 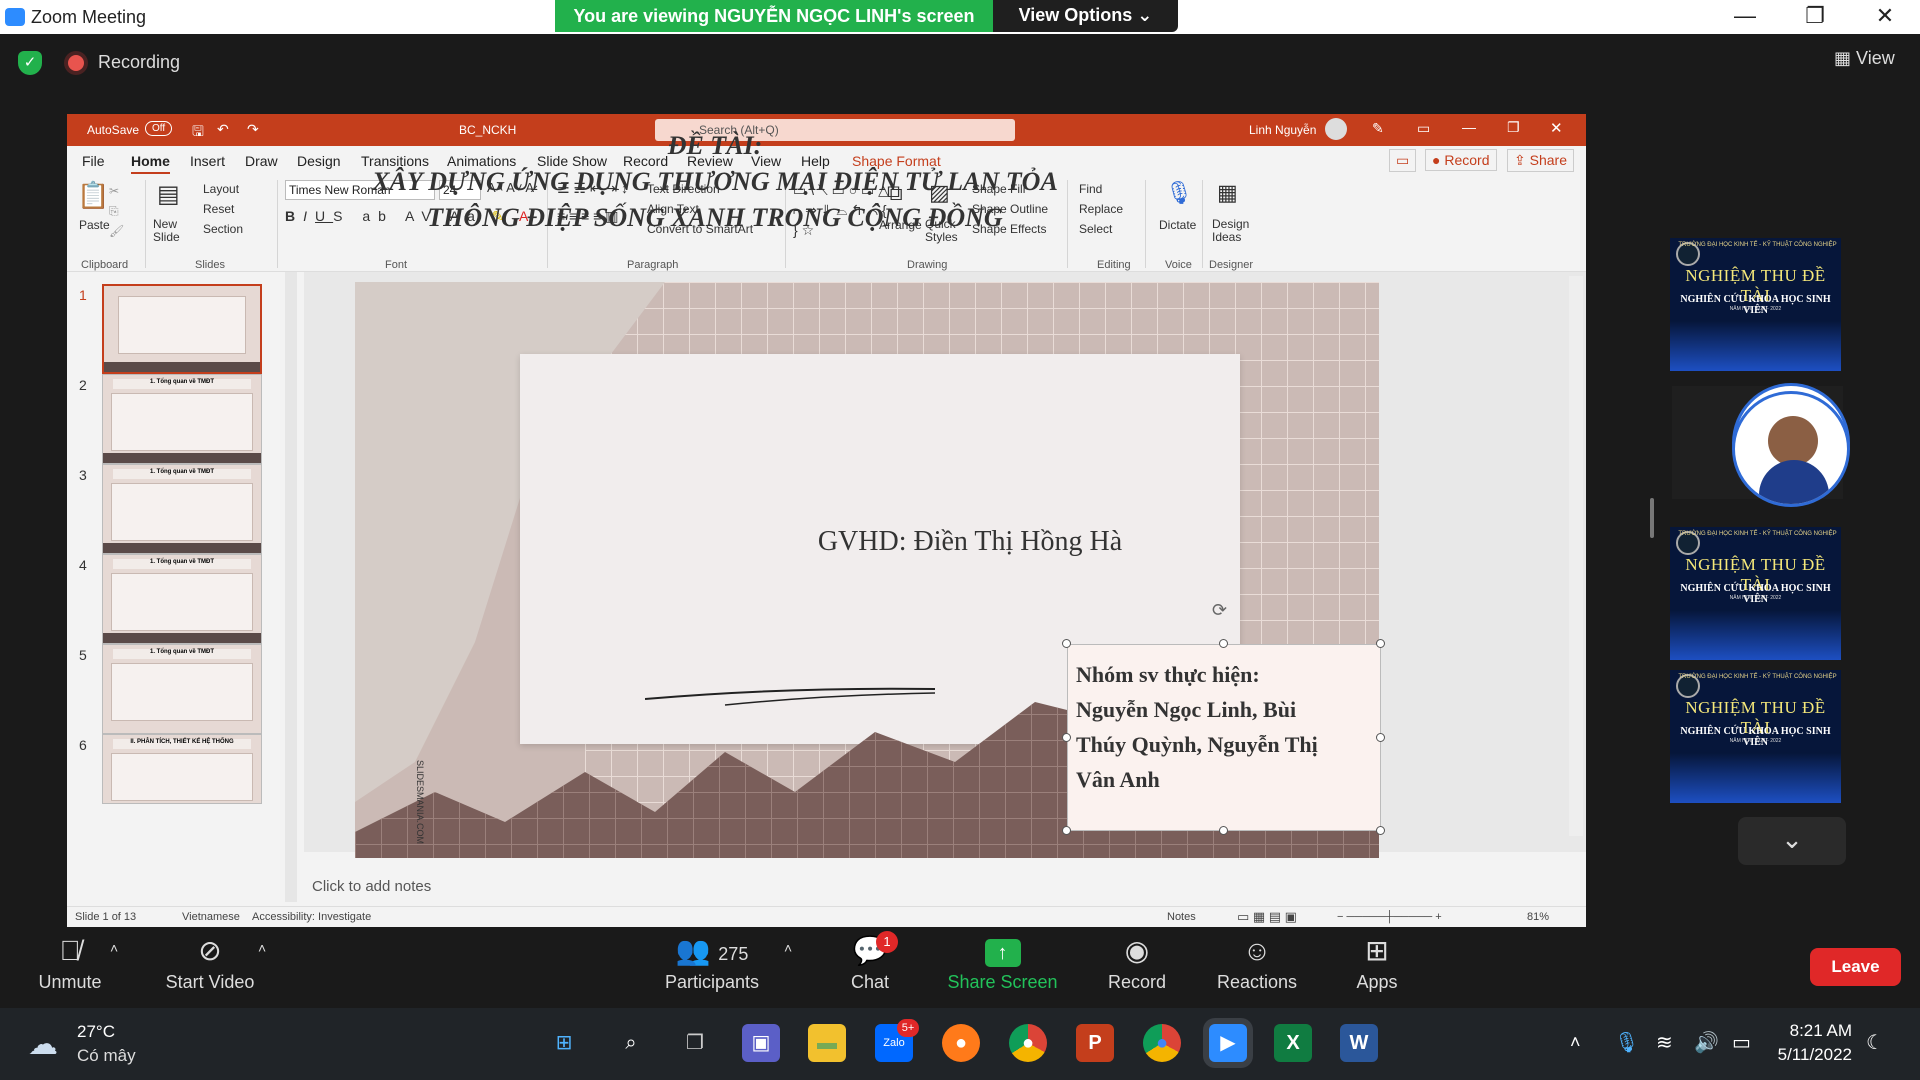 What do you see at coordinates (1177, 225) in the screenshot?
I see `dictate-button: Dictate` at bounding box center [1177, 225].